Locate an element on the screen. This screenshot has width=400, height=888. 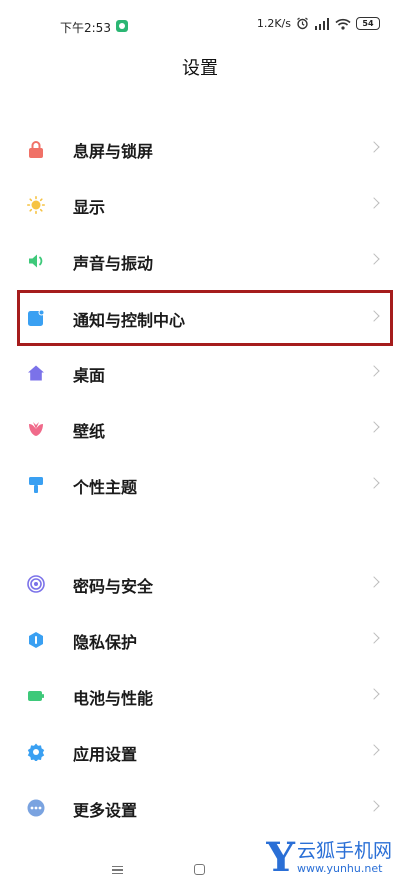
settings-item-label: 桌面 is located at coordinates (89, 375).